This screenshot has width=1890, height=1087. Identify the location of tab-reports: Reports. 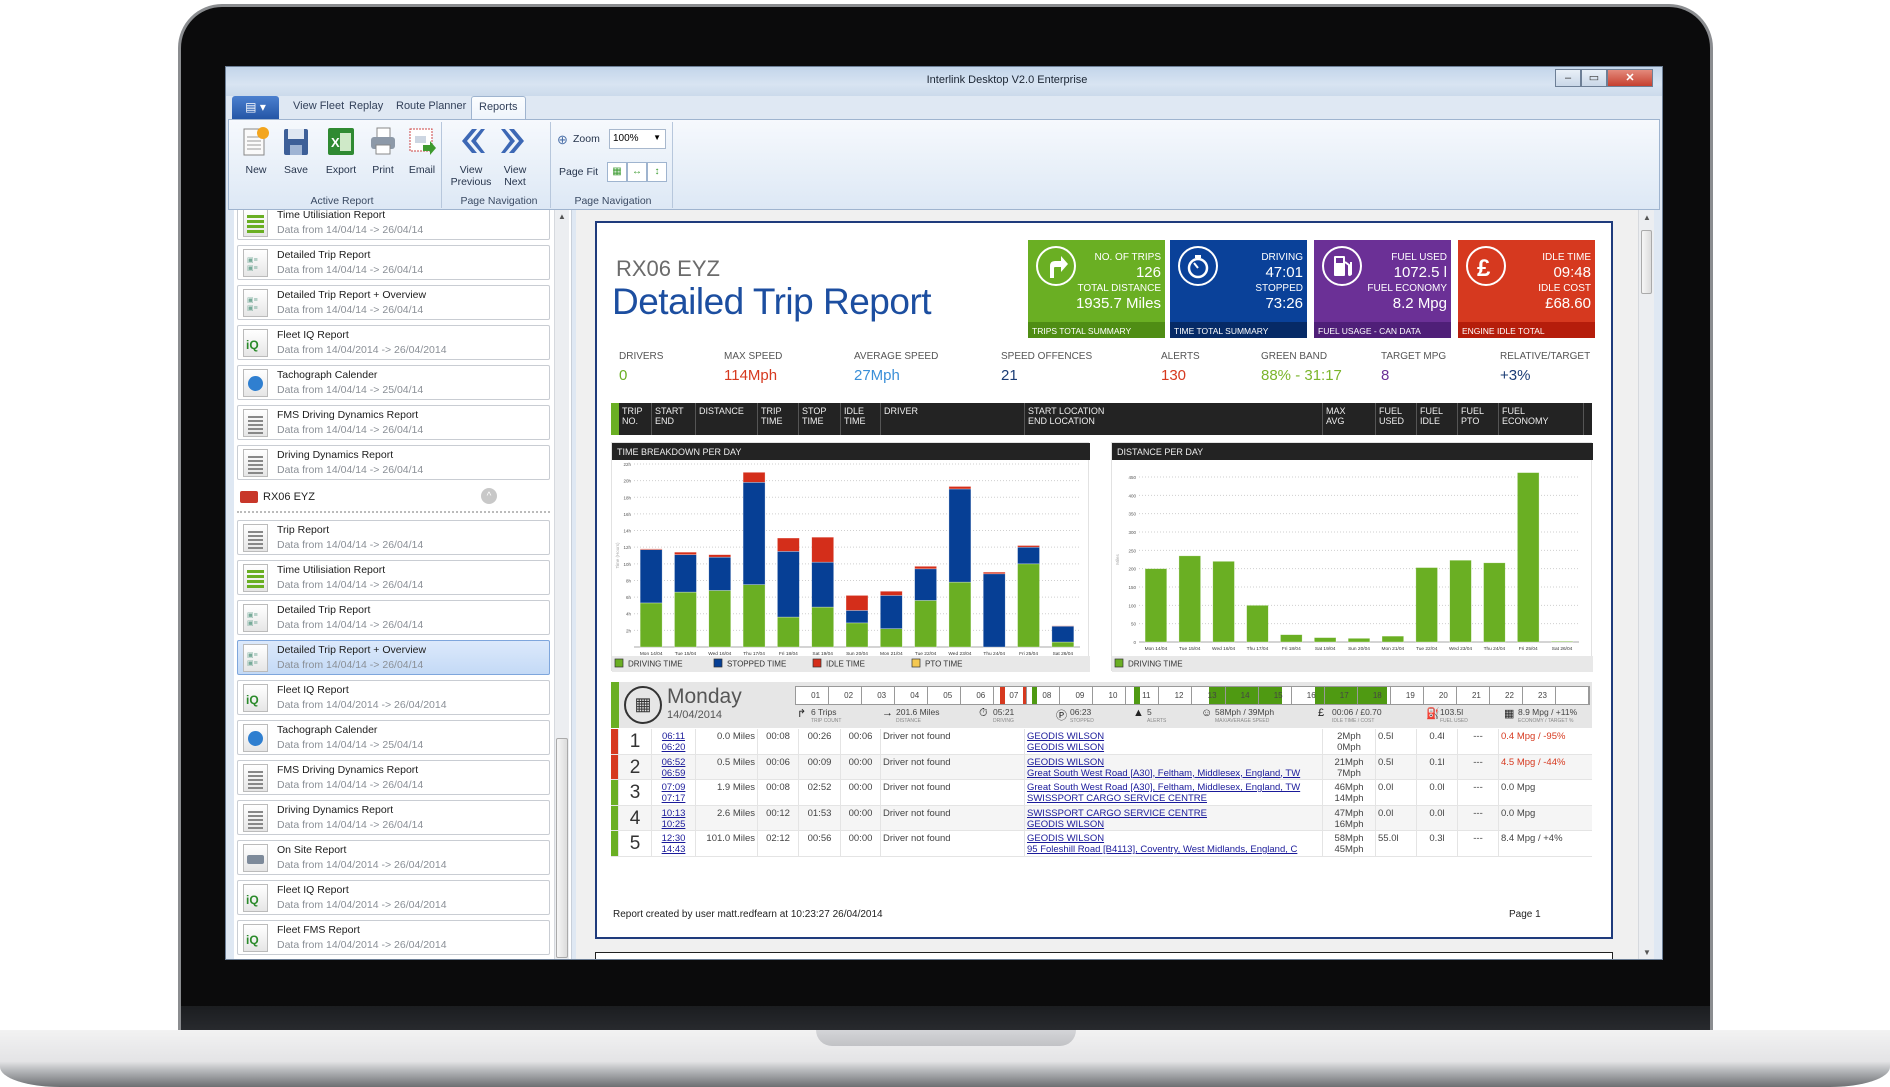
(498, 108).